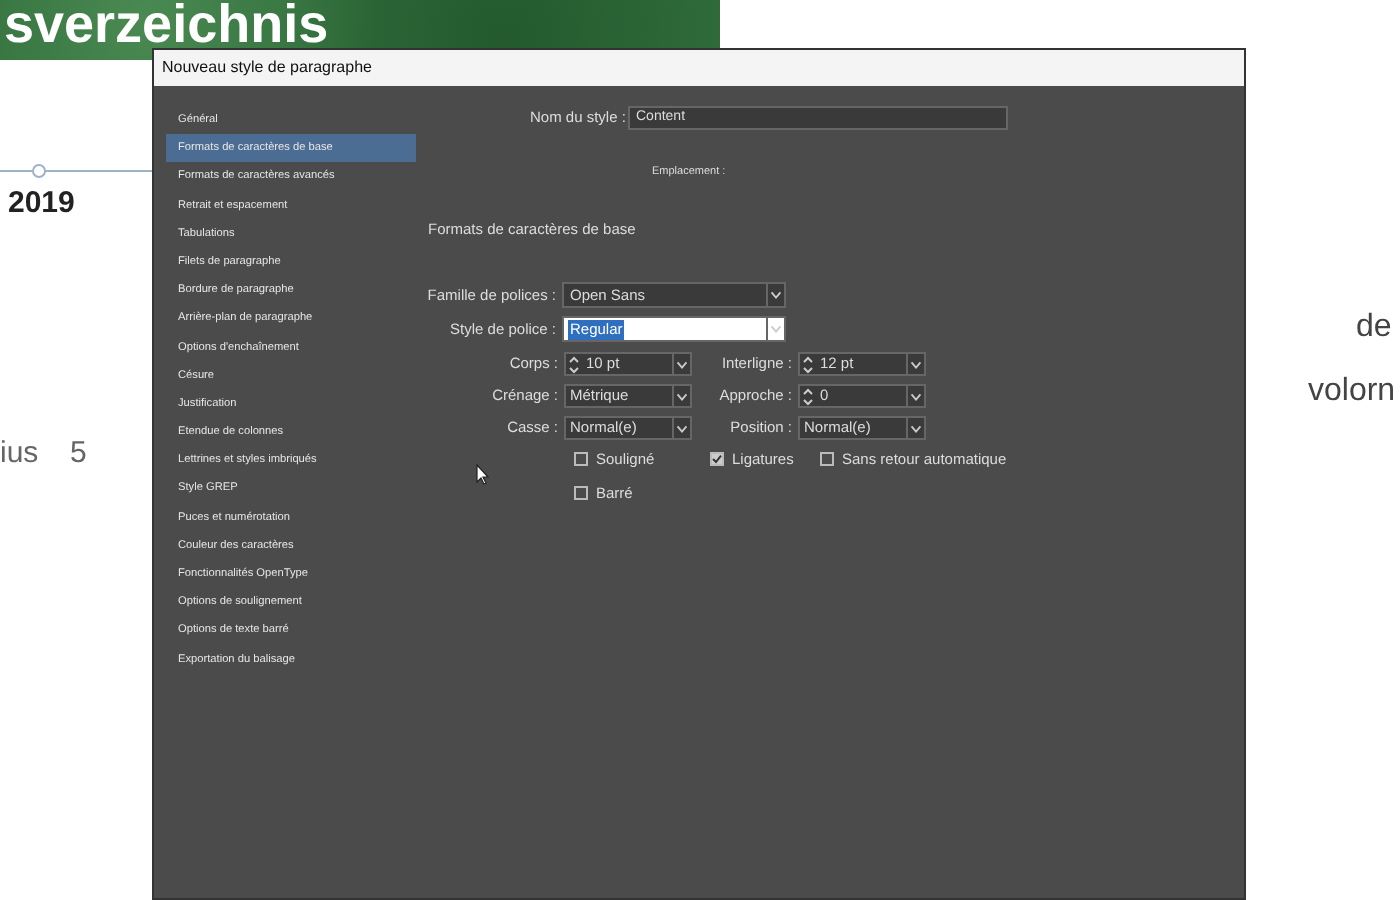 The width and height of the screenshot is (1400, 900). I want to click on check-icon, so click(717, 459).